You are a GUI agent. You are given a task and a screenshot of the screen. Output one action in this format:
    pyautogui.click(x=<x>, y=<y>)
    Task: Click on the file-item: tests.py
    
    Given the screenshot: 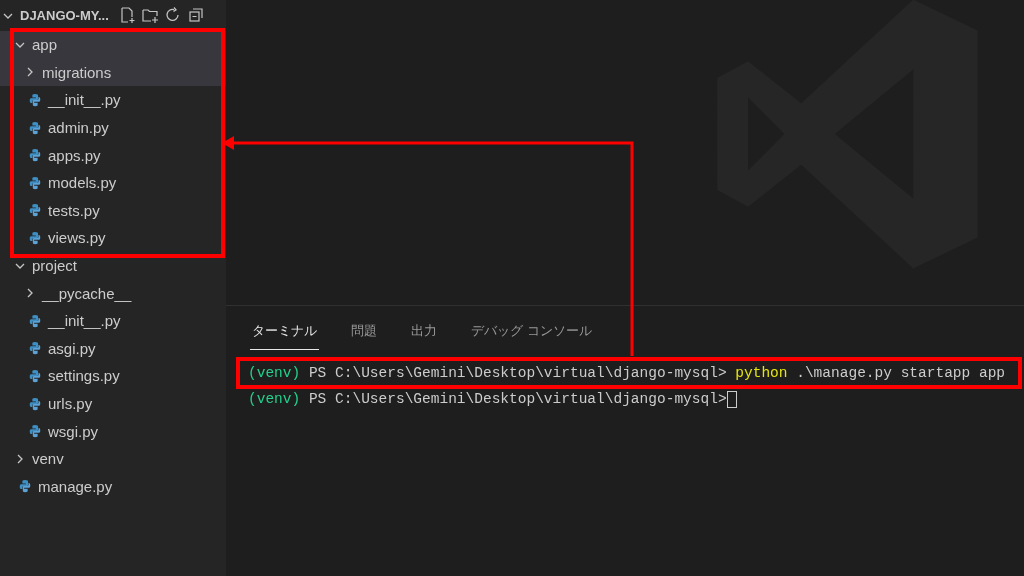 What is the action you would take?
    pyautogui.click(x=113, y=210)
    